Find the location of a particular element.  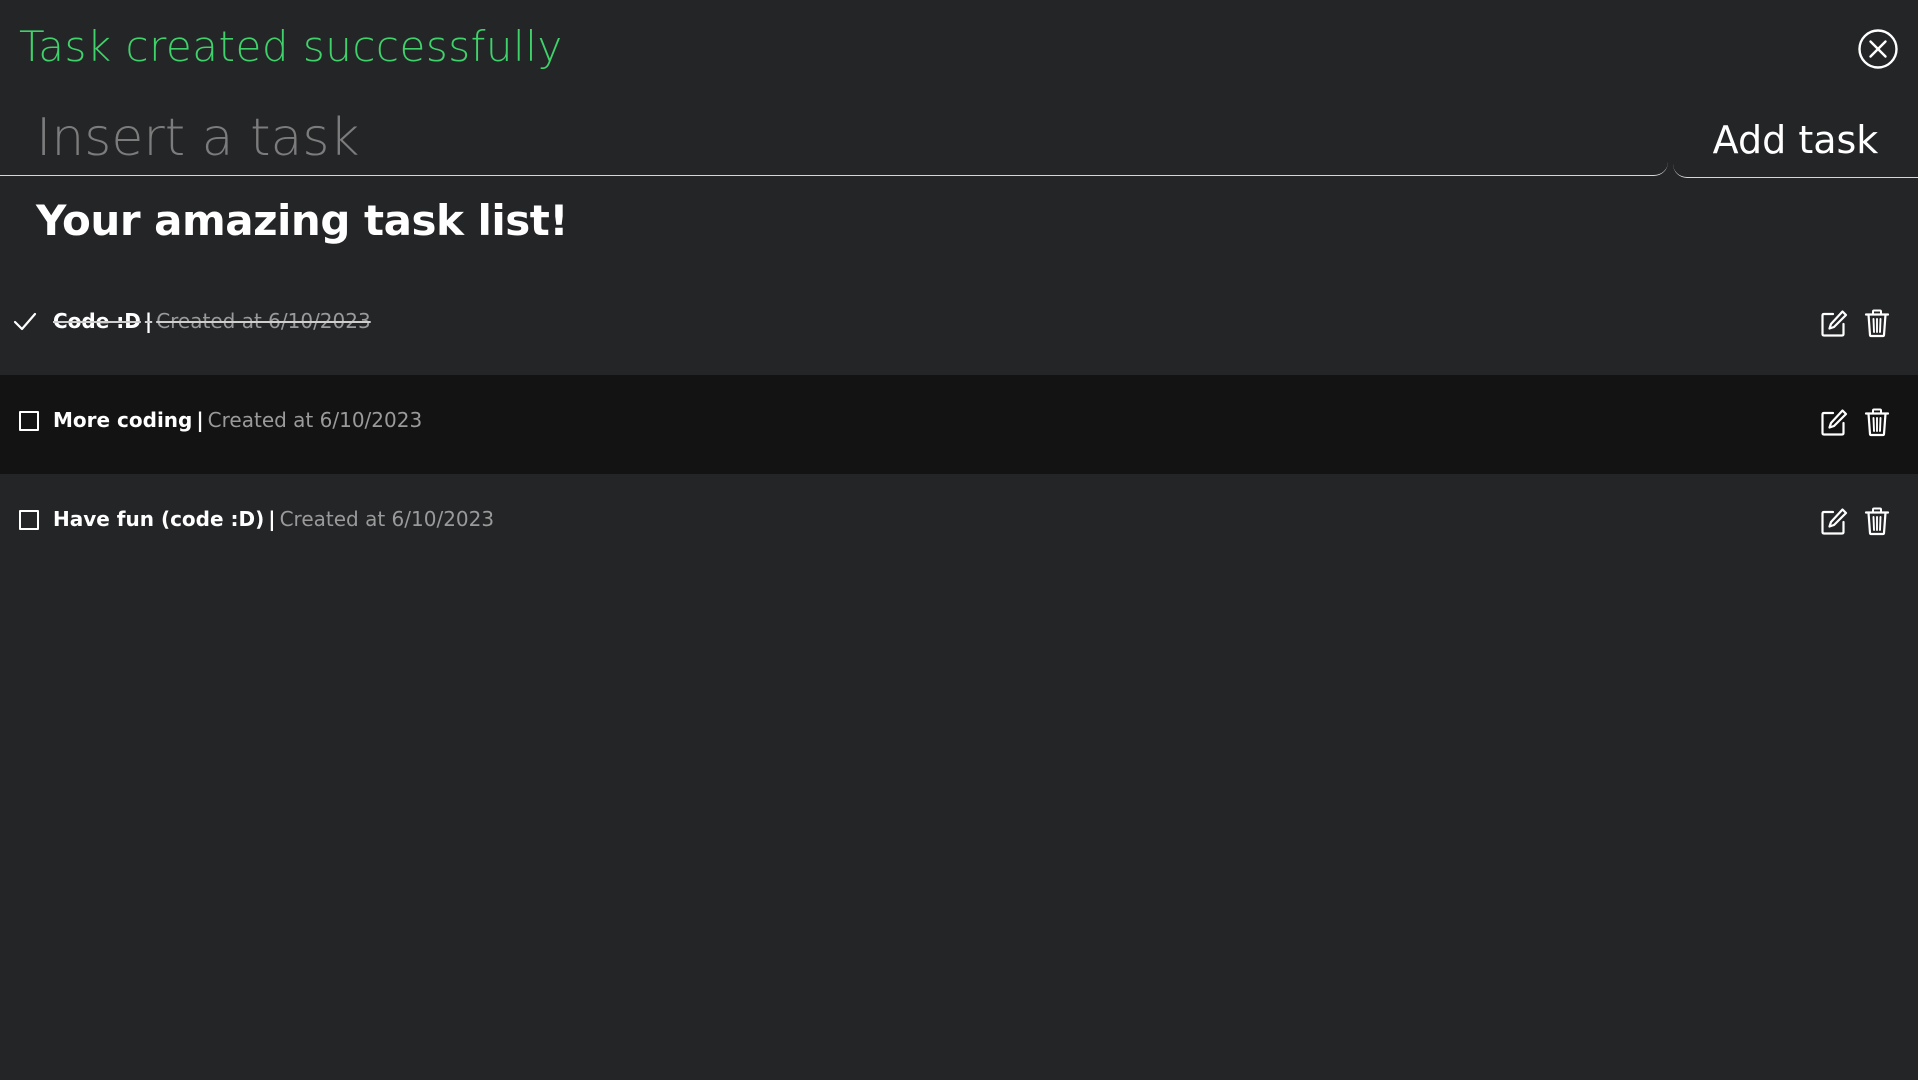

task-row: More coding | Created at 6/10/2023 is located at coordinates (959, 424).